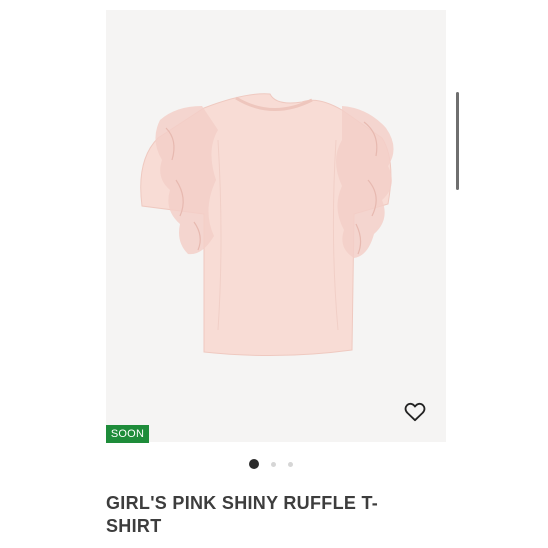  I want to click on soon-badge: SOON, so click(127, 434).